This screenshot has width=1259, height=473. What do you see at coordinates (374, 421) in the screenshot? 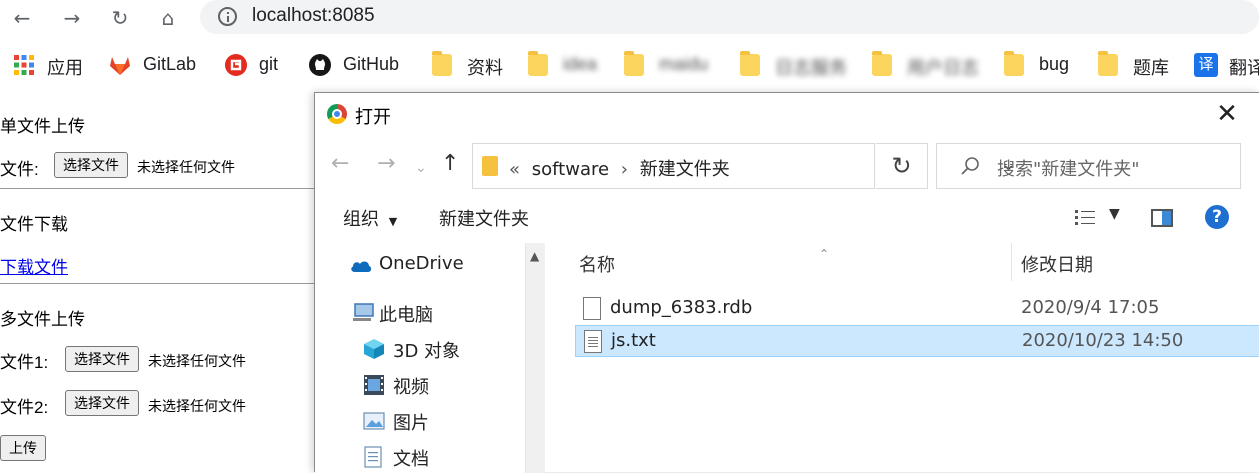
I see `pictures-icon` at bounding box center [374, 421].